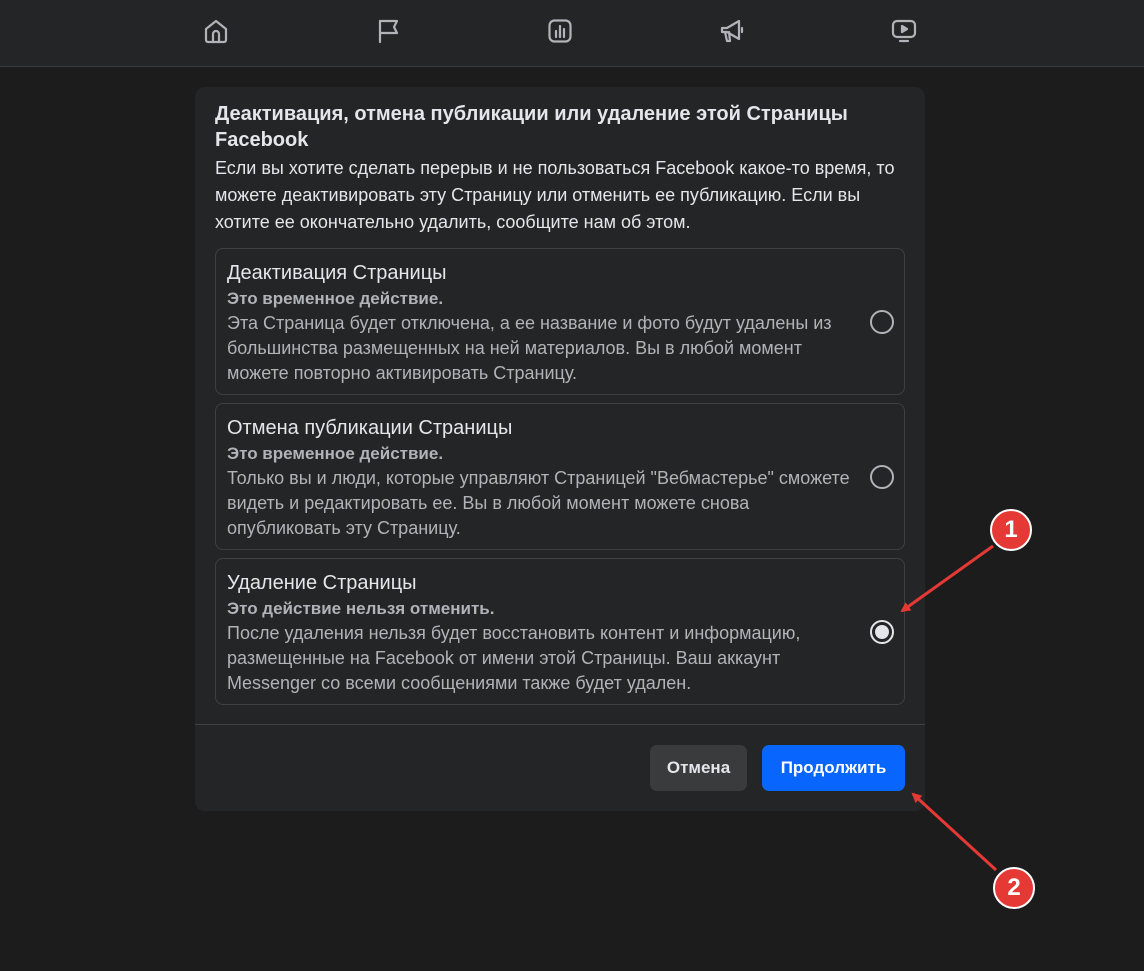 The image size is (1144, 971). I want to click on home-icon, so click(216, 31).